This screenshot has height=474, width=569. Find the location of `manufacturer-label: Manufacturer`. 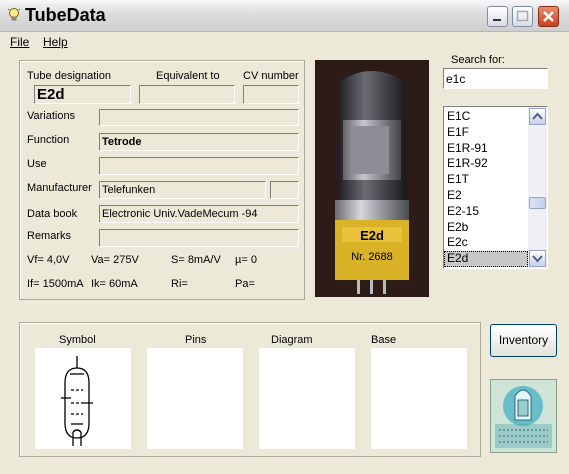

manufacturer-label: Manufacturer is located at coordinates (59, 188).